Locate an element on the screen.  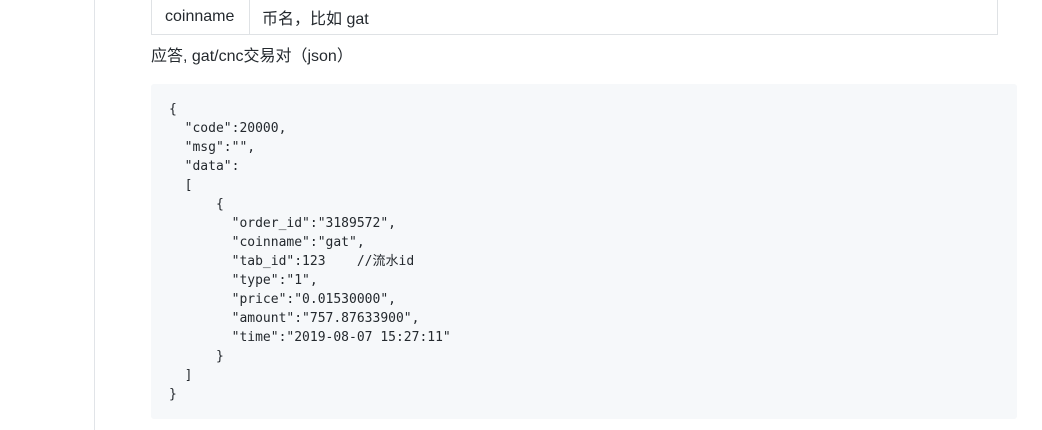
code-line: "order_id":"3189572", is located at coordinates (282, 223).